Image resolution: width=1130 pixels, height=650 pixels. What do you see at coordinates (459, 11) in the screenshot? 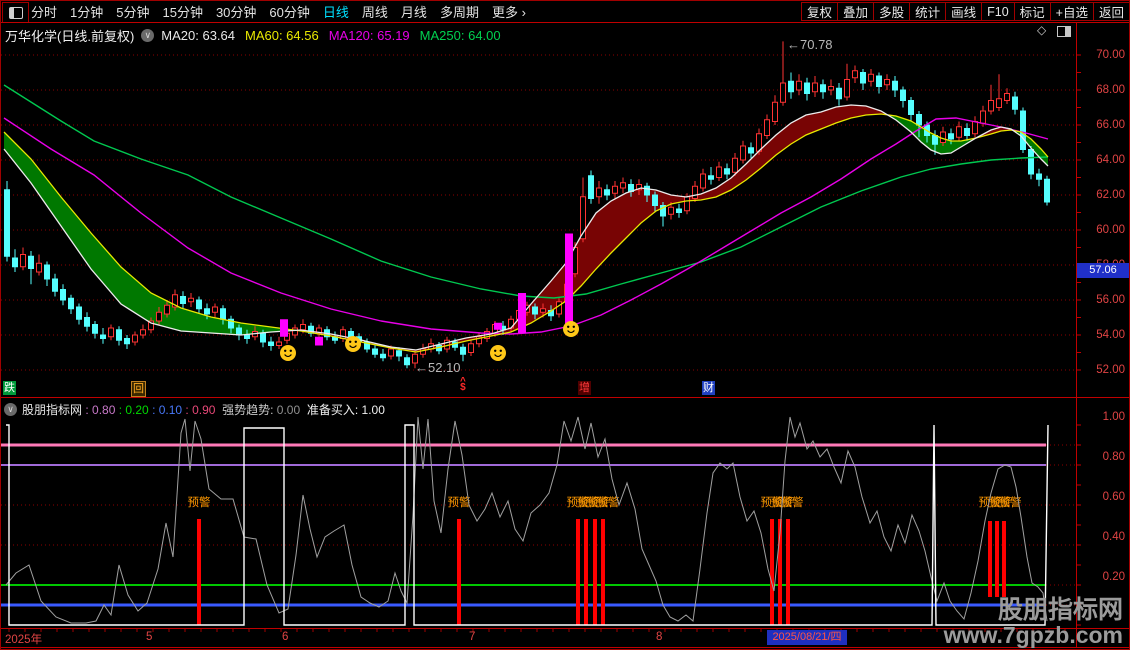
I see `menu-item-9: 多周期` at bounding box center [459, 11].